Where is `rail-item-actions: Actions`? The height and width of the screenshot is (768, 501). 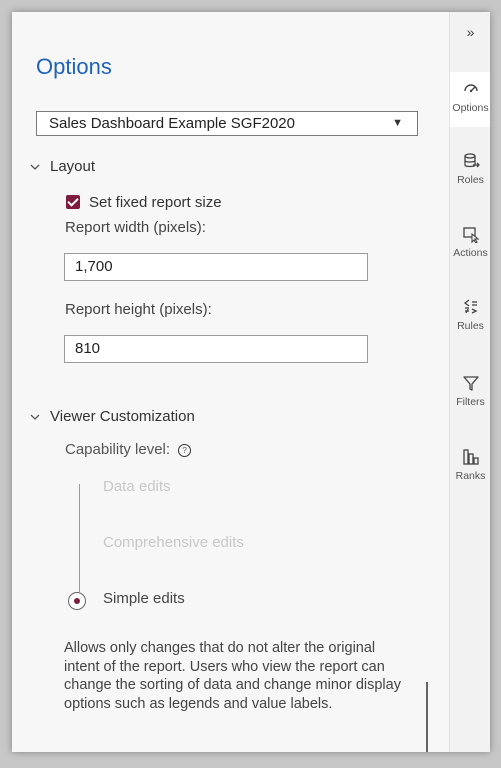
rail-item-actions: Actions is located at coordinates (470, 242).